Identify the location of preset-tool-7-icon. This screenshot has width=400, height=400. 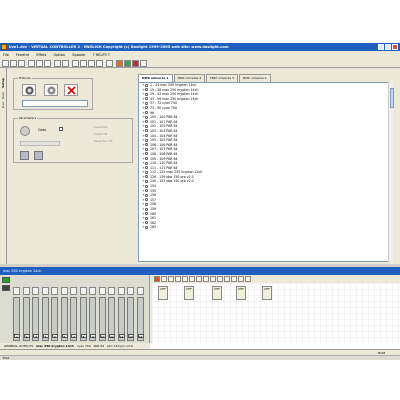
(199, 279).